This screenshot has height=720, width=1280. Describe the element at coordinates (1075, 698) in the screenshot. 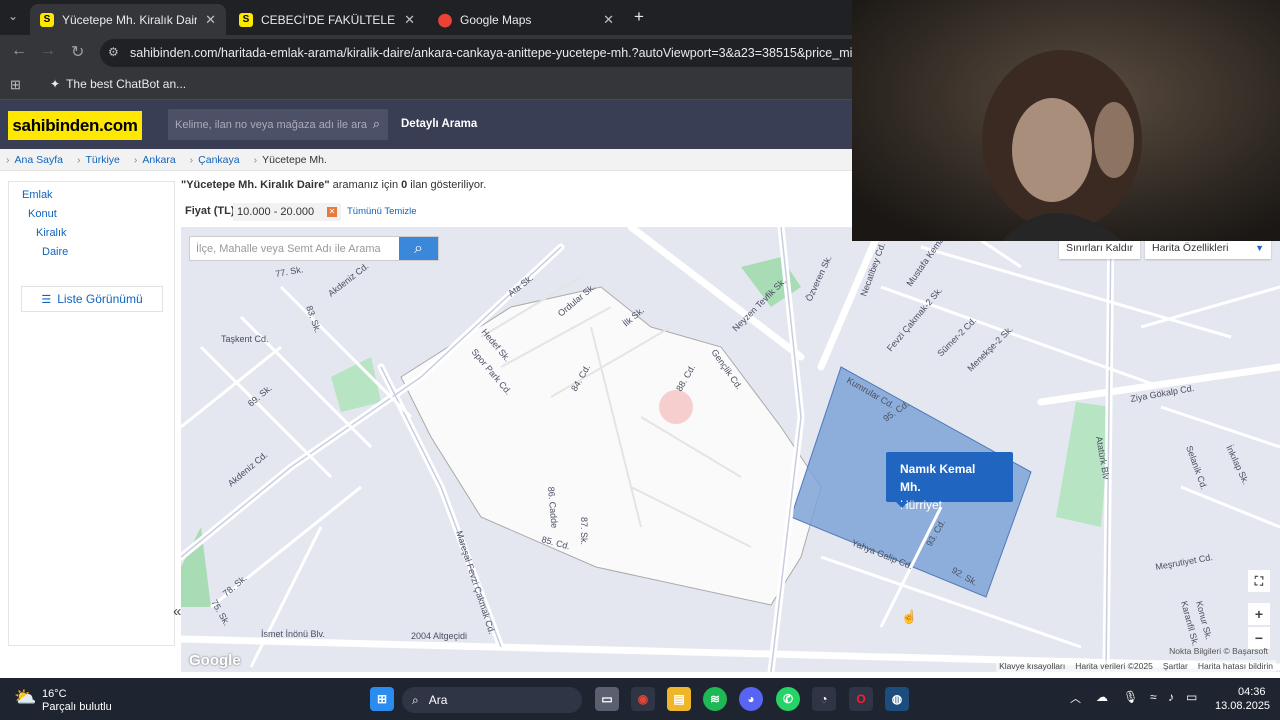

I see `tray-chevron-icon: ︿` at that location.